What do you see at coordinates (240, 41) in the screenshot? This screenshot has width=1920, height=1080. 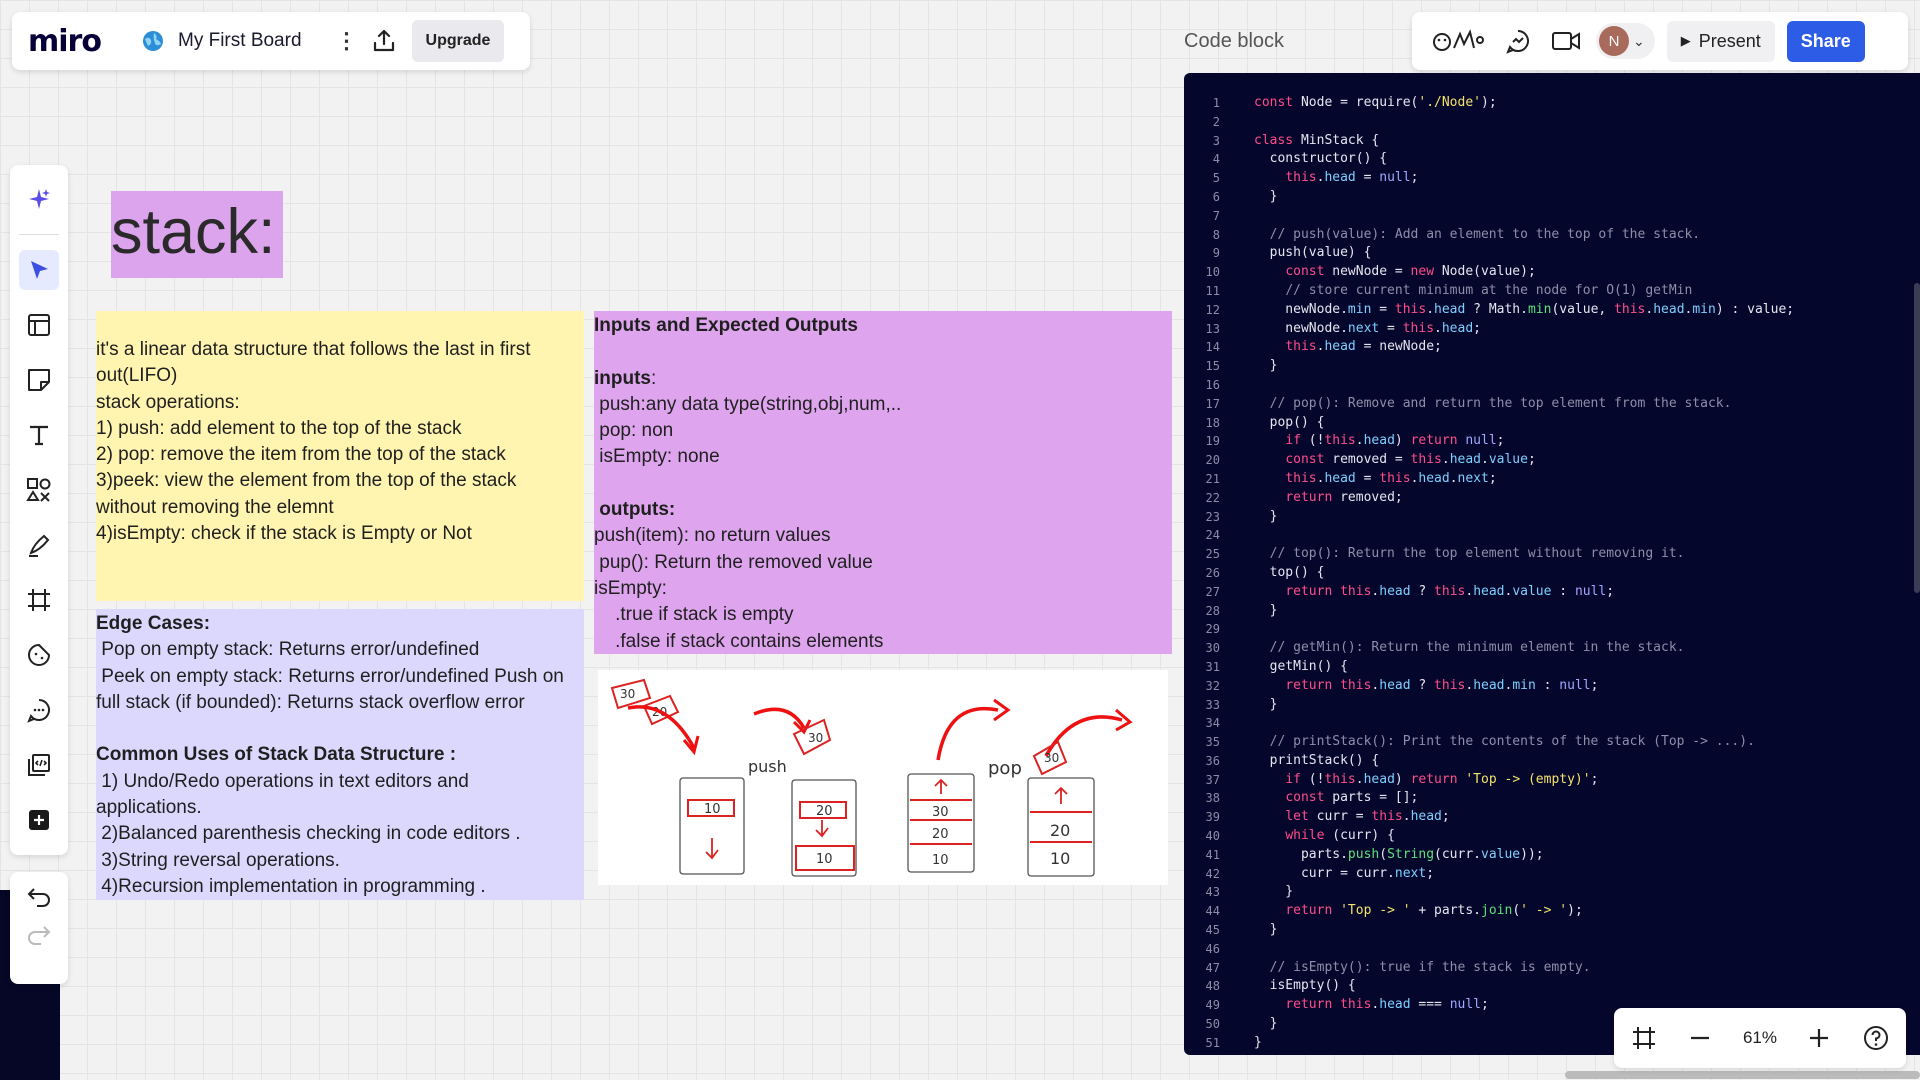 I see `board-name: My First Board` at bounding box center [240, 41].